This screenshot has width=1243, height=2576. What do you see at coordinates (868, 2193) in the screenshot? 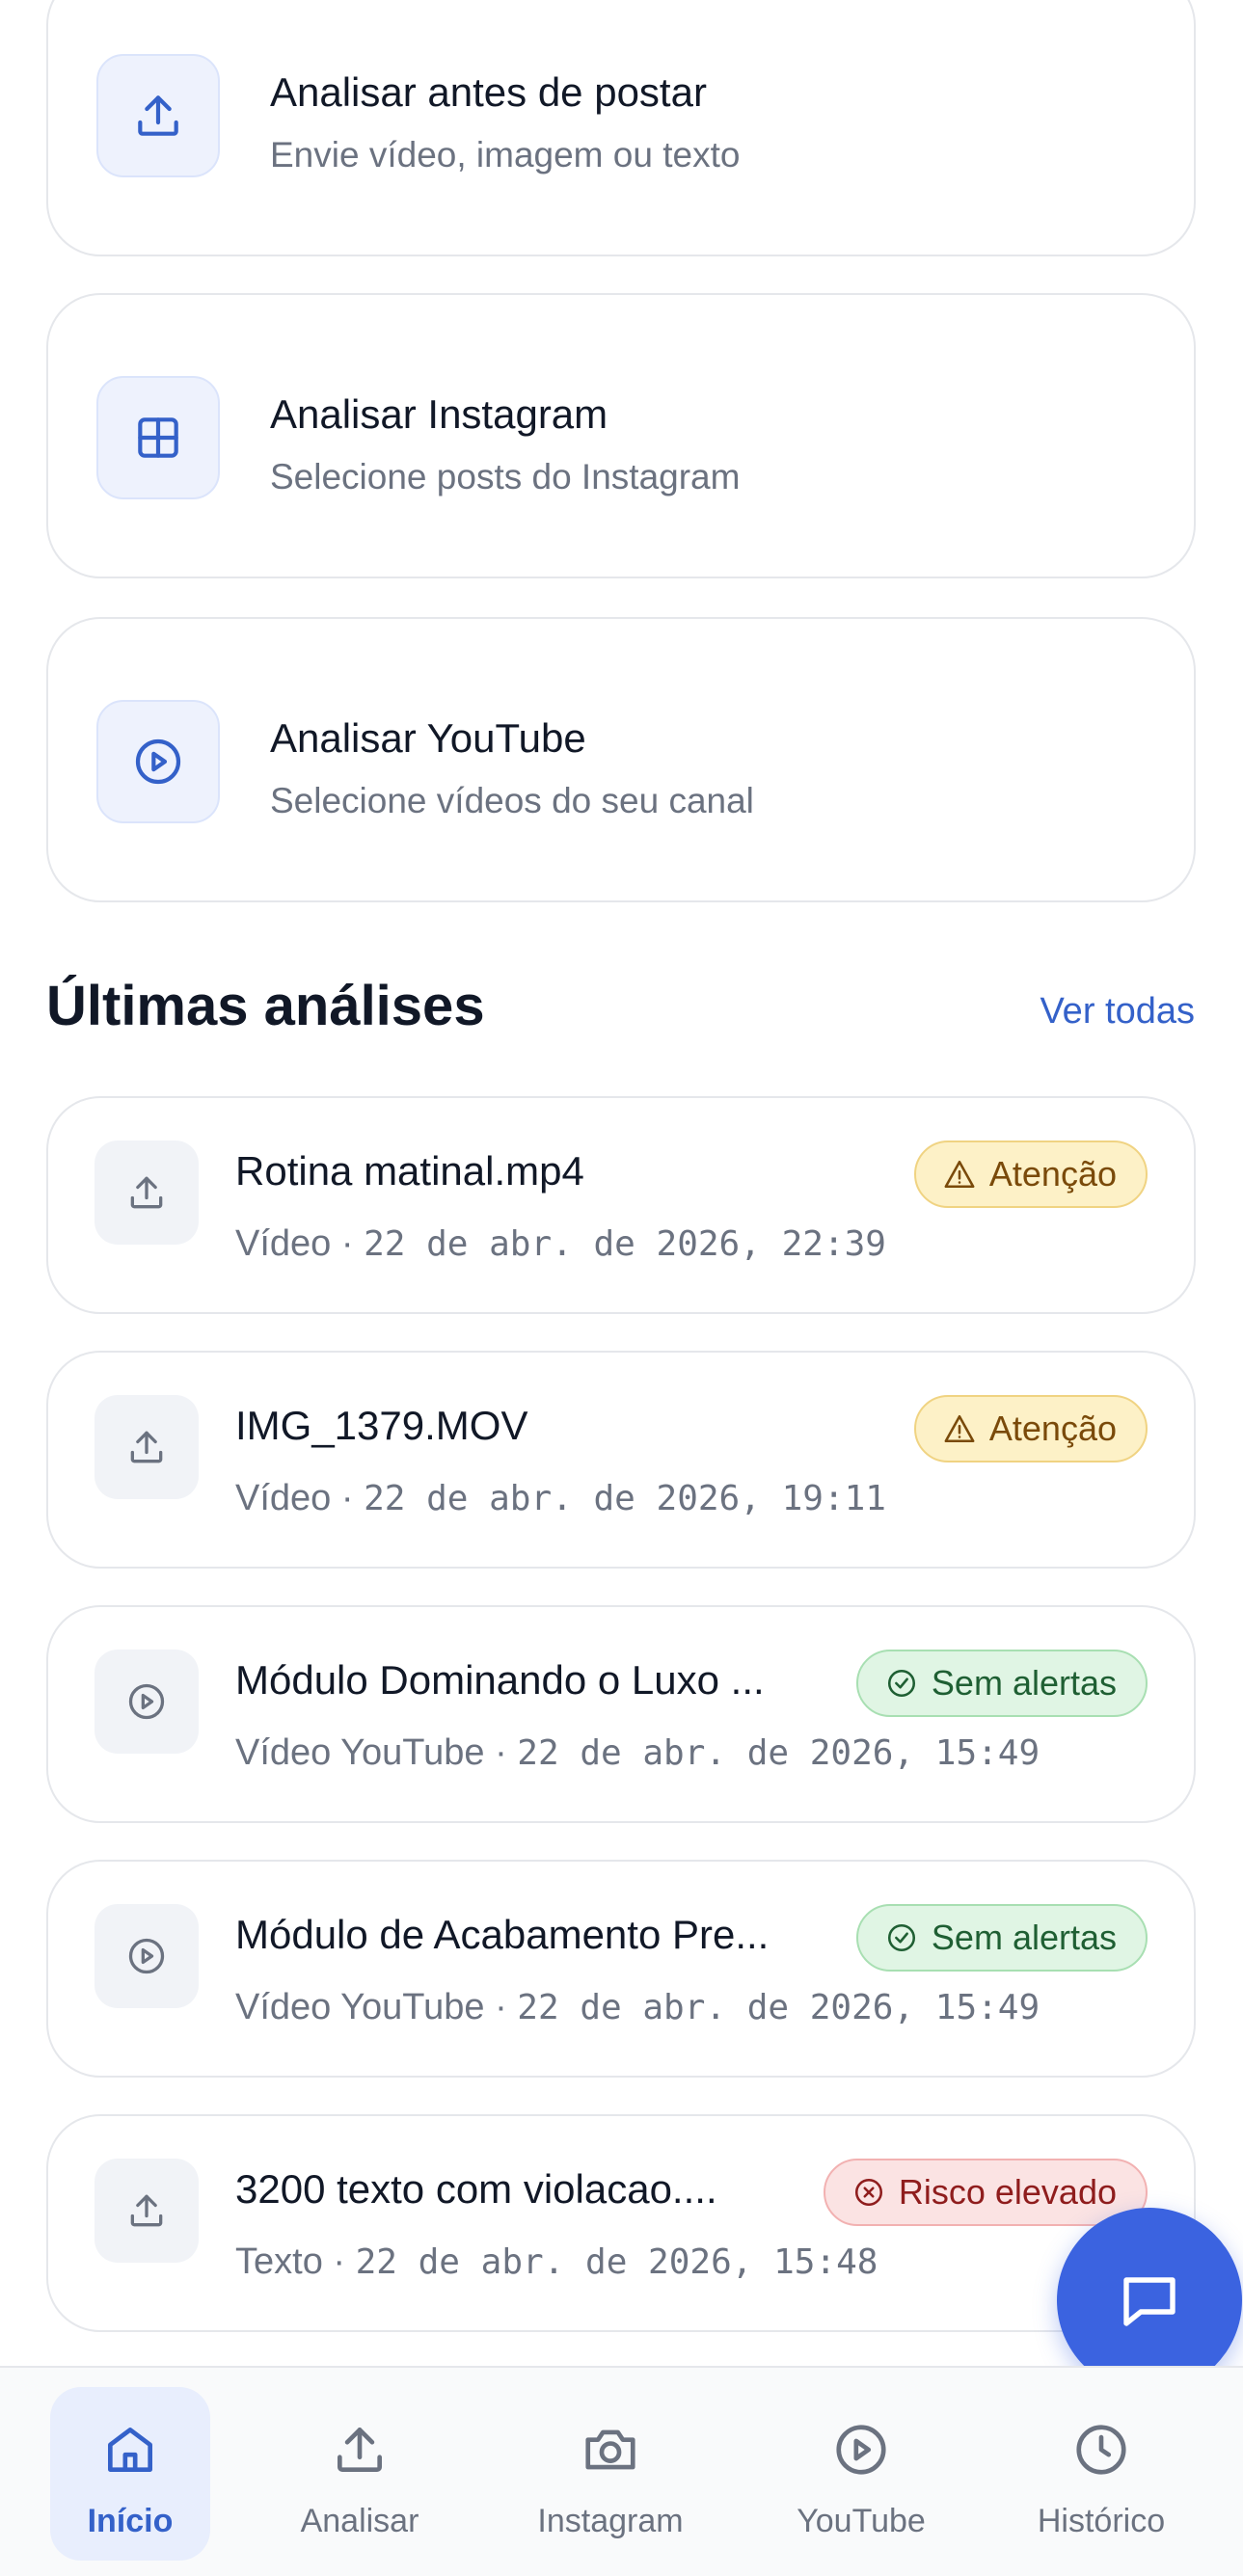
I see `x-circle-icon` at bounding box center [868, 2193].